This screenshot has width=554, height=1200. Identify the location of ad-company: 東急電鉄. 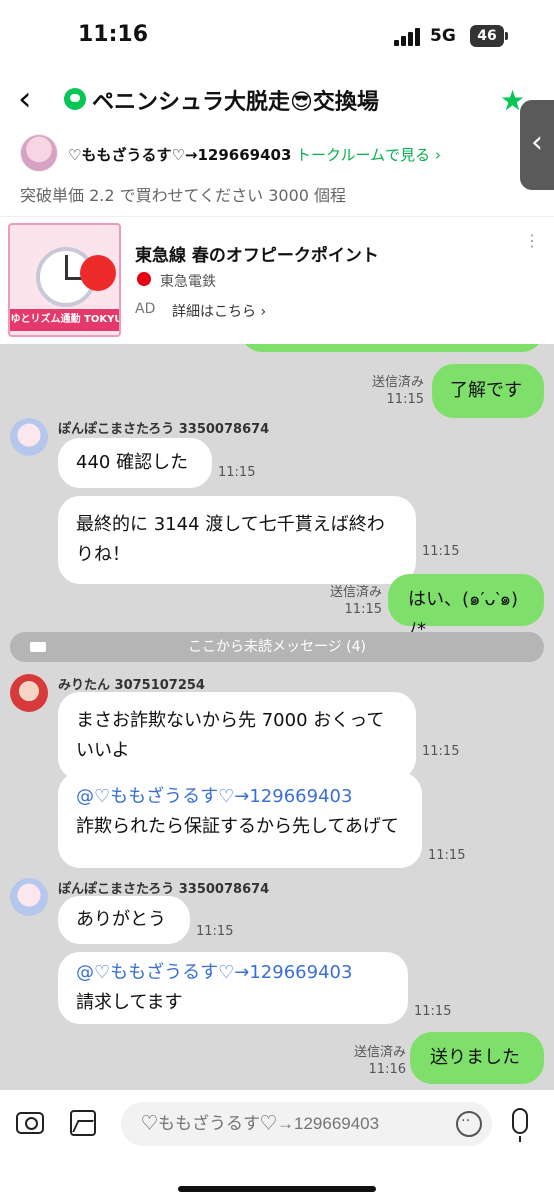
(188, 282).